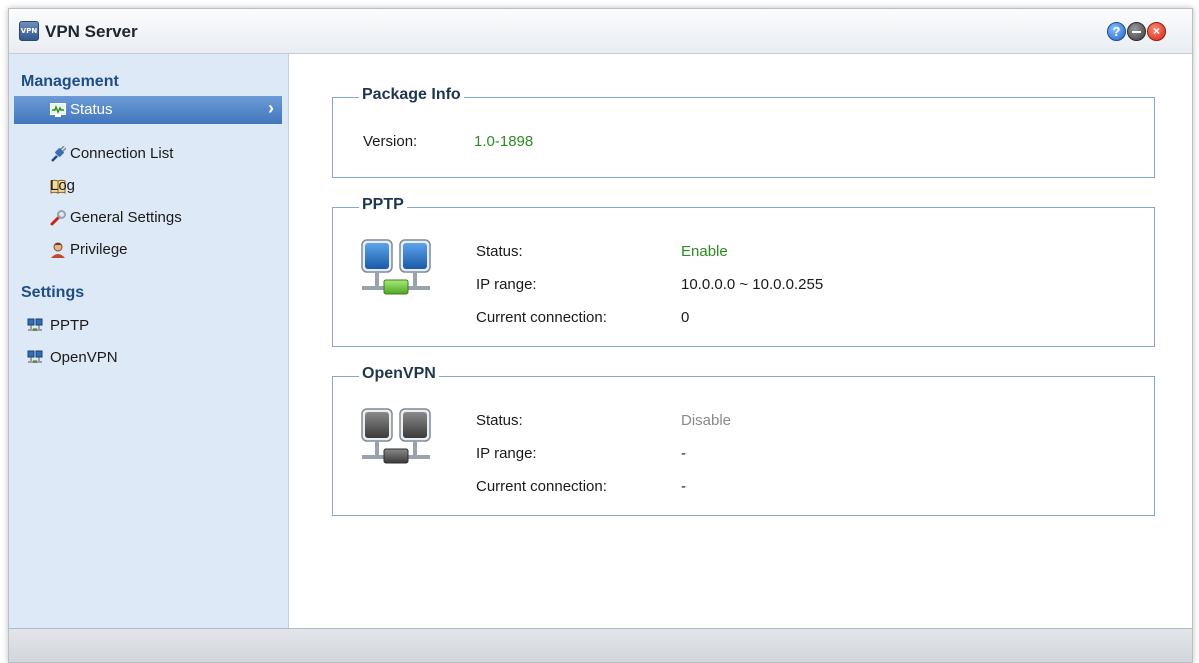  Describe the element at coordinates (148, 250) in the screenshot. I see `sidebar-item-privilege: Privilege` at that location.